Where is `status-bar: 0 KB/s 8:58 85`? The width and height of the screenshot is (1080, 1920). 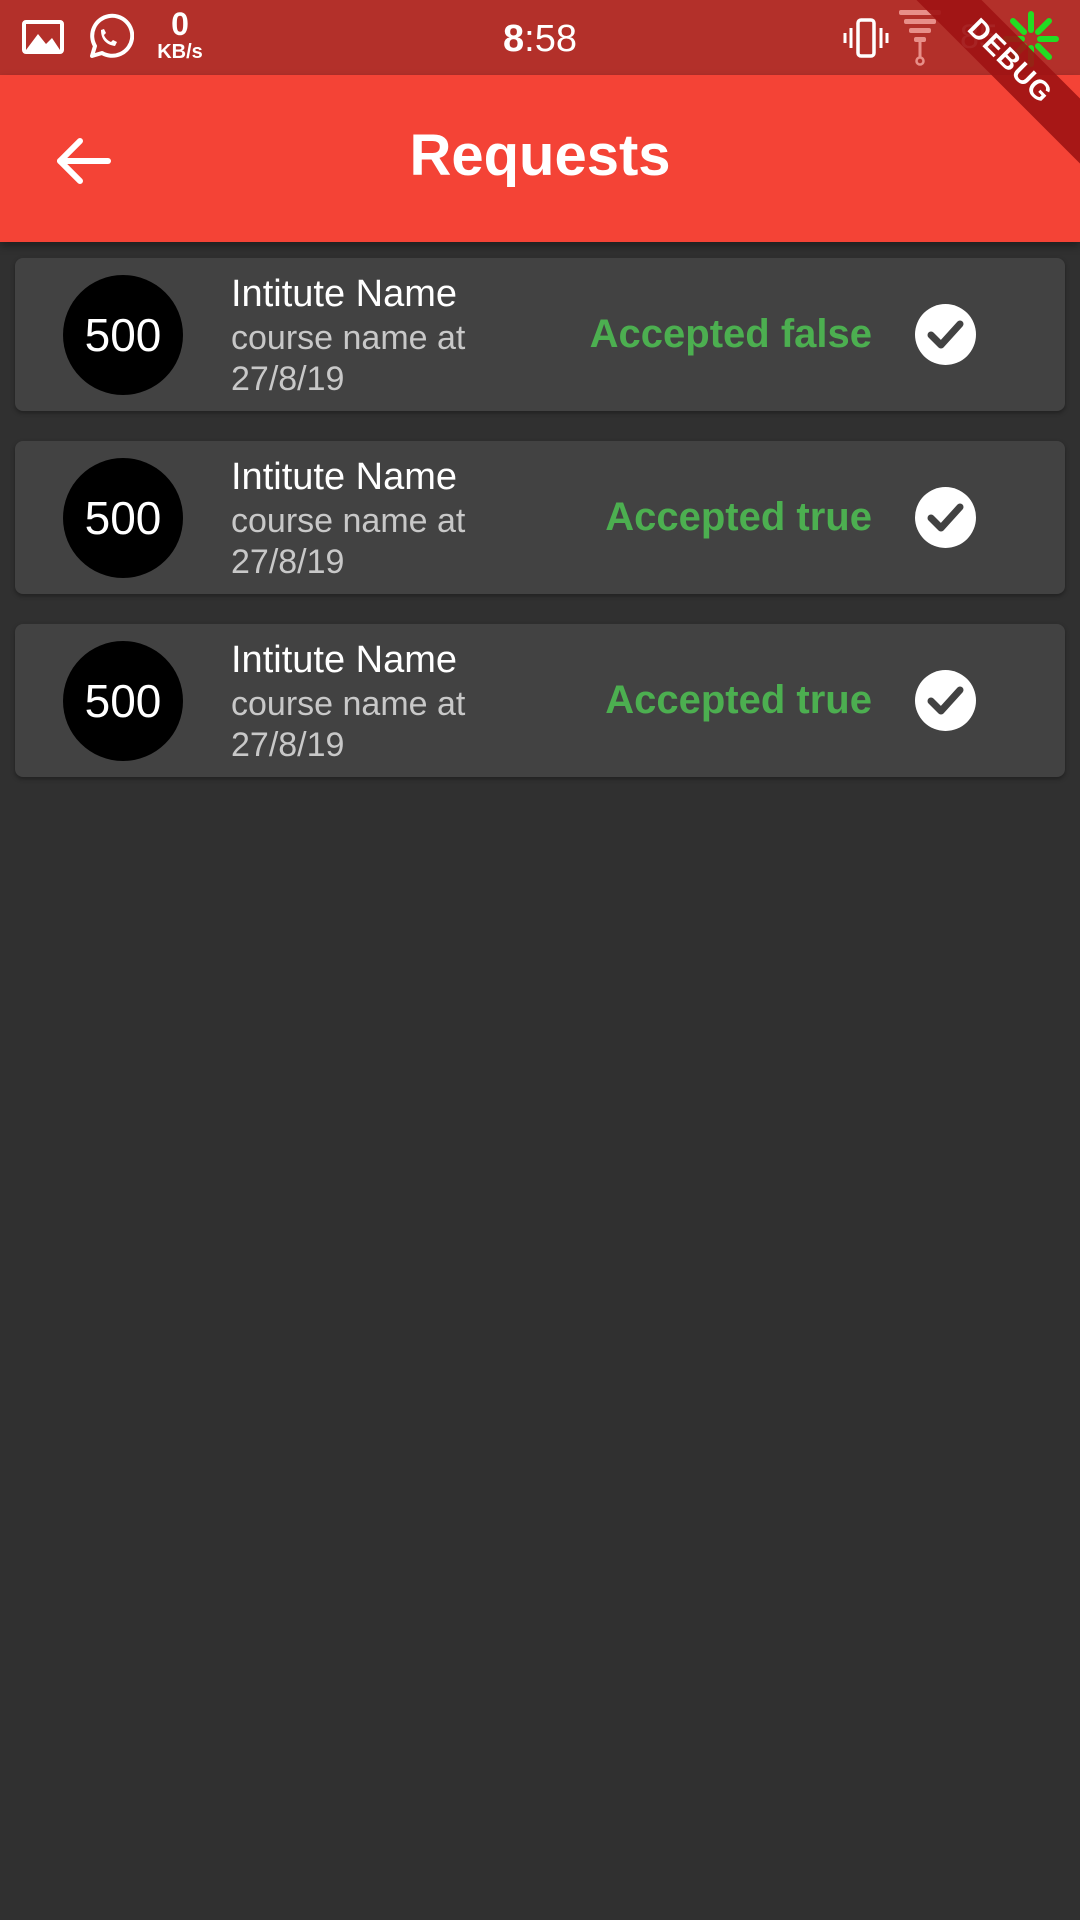
status-bar: 0 KB/s 8:58 85 is located at coordinates (540, 37).